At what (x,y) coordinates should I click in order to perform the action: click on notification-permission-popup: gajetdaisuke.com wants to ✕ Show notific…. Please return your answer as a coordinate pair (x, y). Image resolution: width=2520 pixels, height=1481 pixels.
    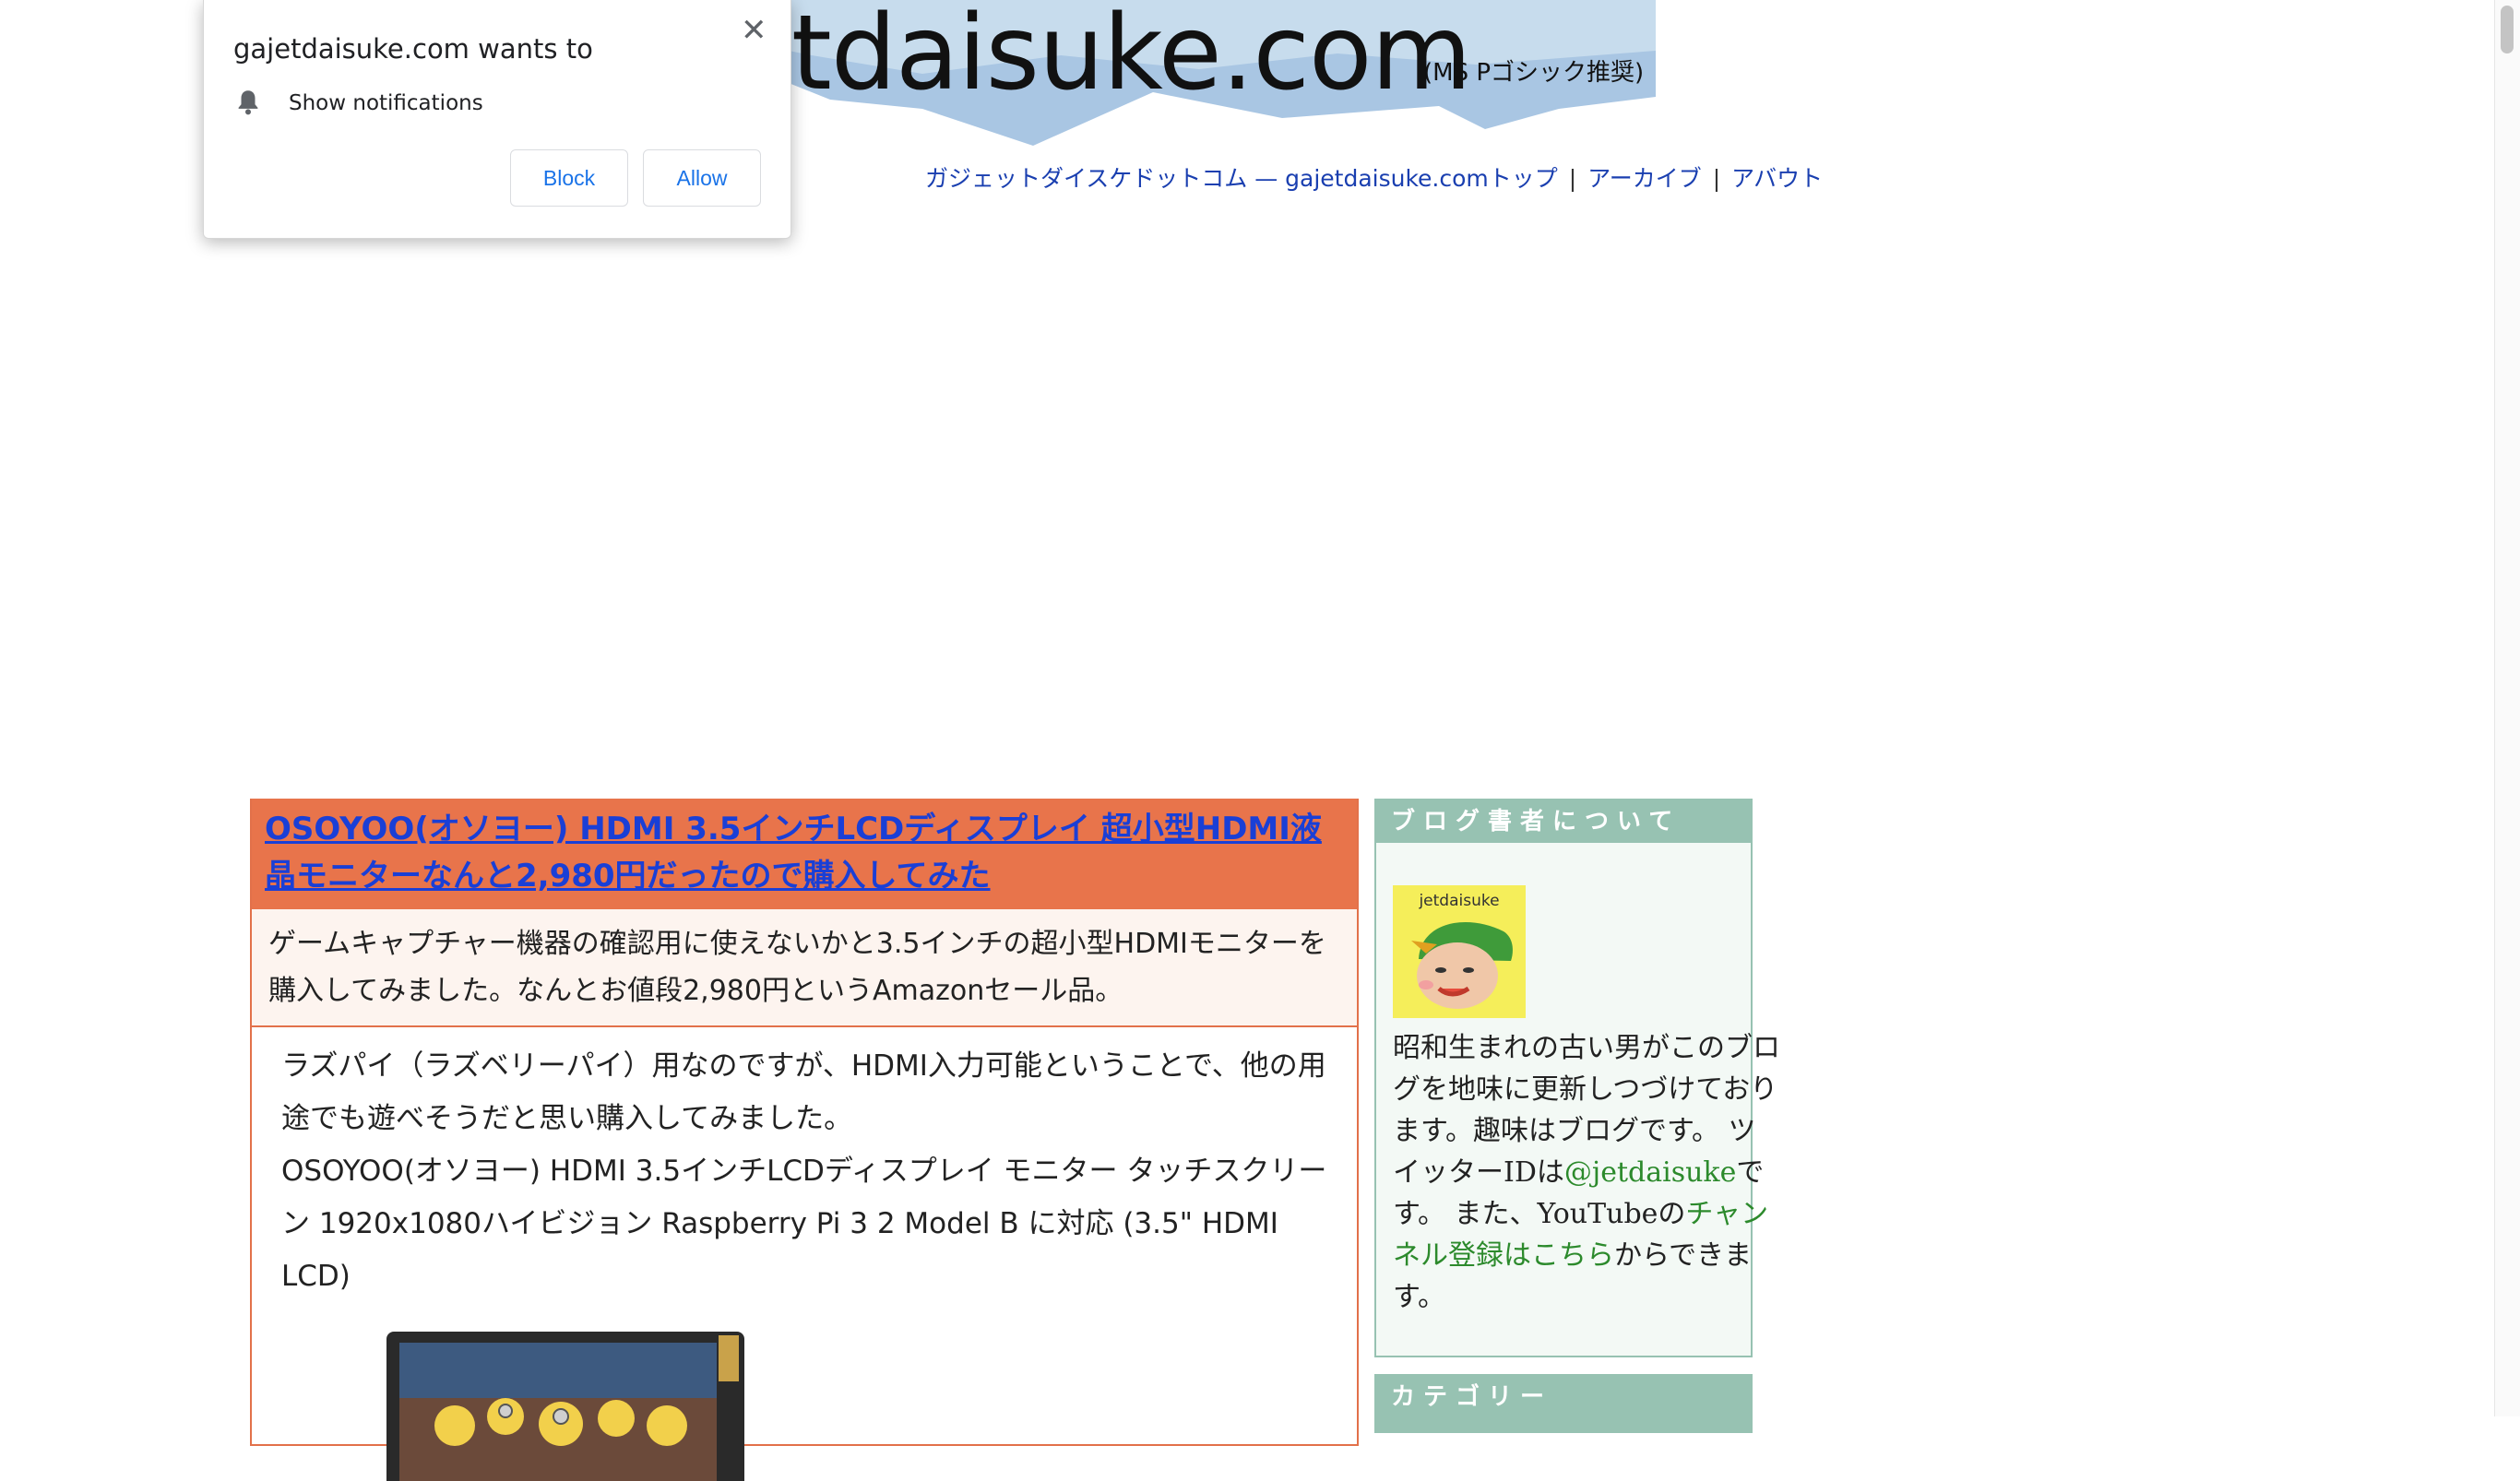
    Looking at the image, I should click on (497, 119).